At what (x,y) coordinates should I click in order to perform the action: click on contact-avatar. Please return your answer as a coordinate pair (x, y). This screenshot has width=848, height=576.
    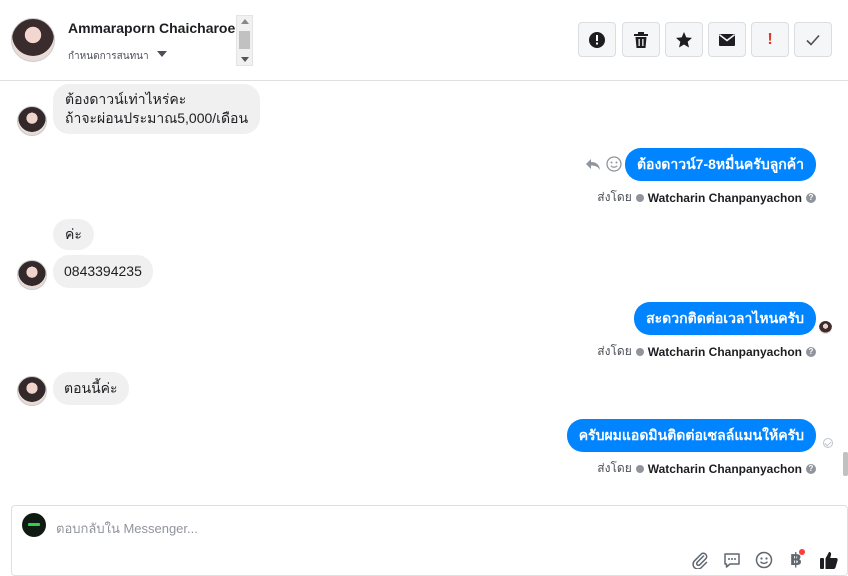
    Looking at the image, I should click on (33, 40).